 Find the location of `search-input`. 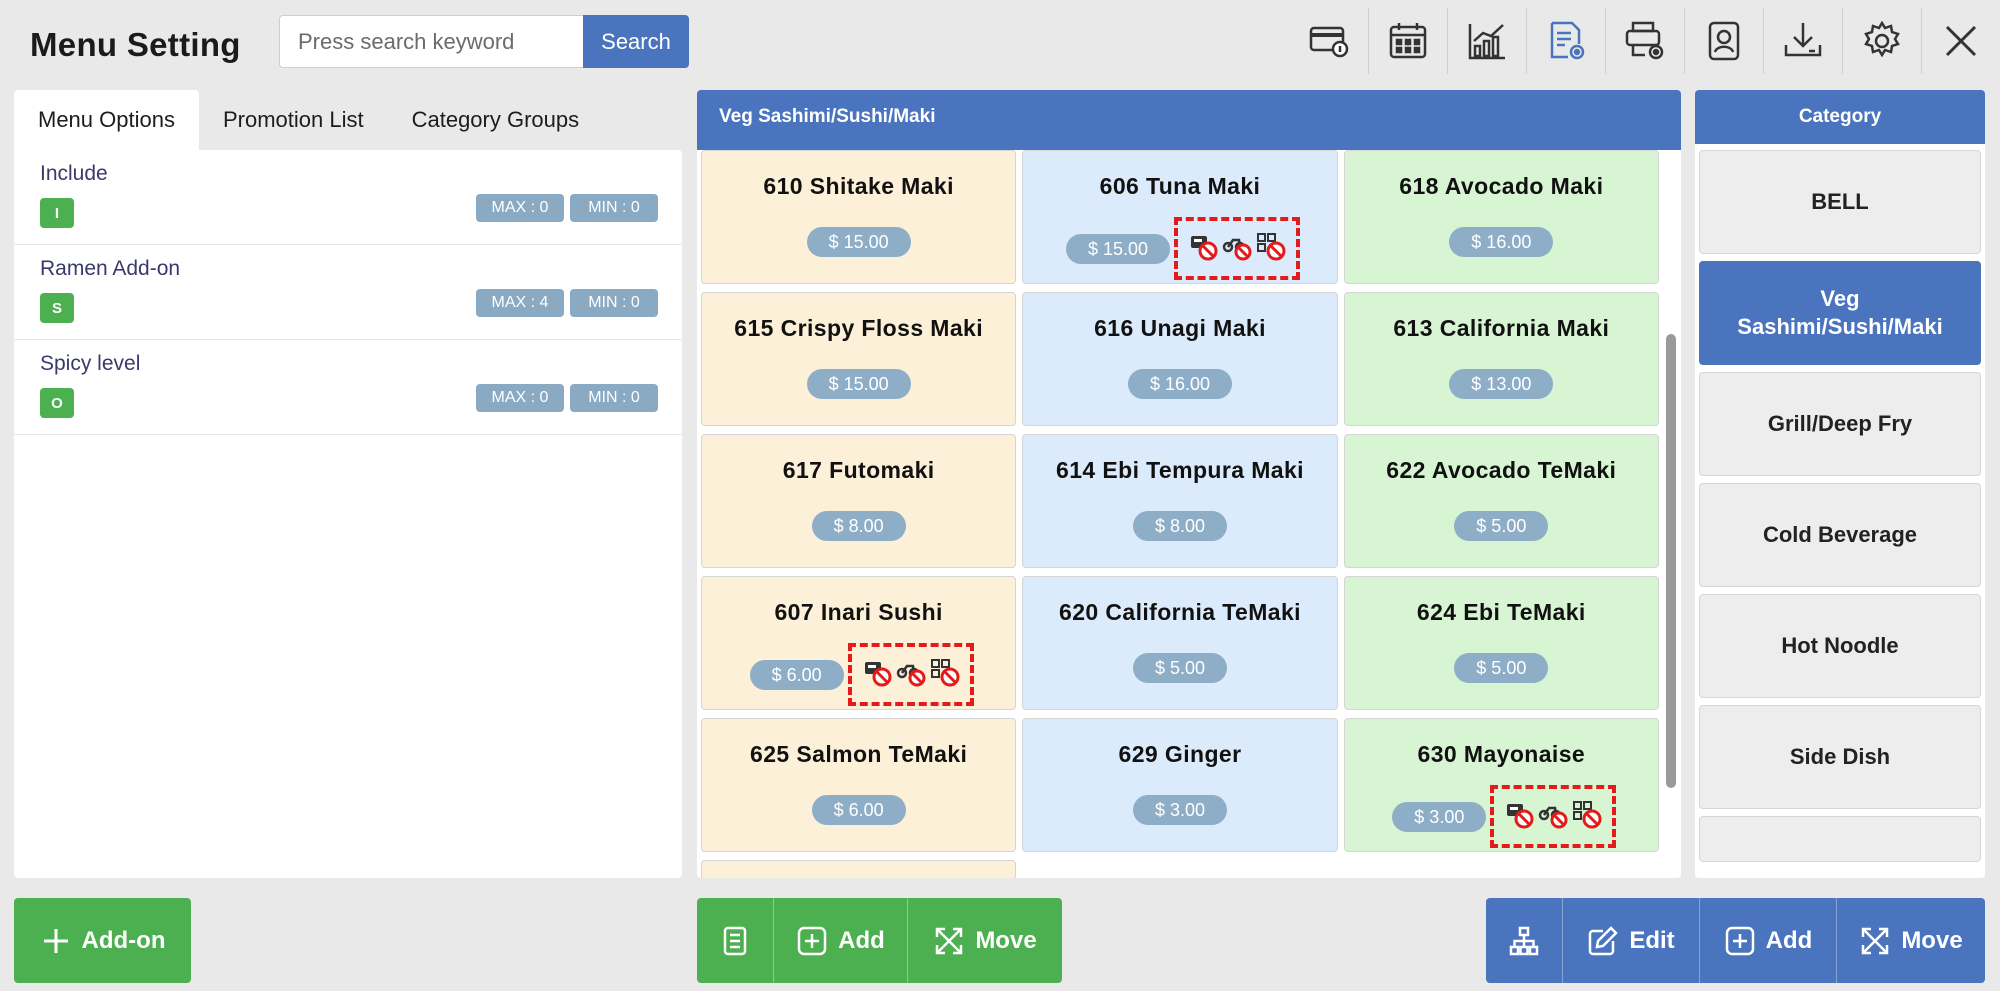

search-input is located at coordinates (431, 41).